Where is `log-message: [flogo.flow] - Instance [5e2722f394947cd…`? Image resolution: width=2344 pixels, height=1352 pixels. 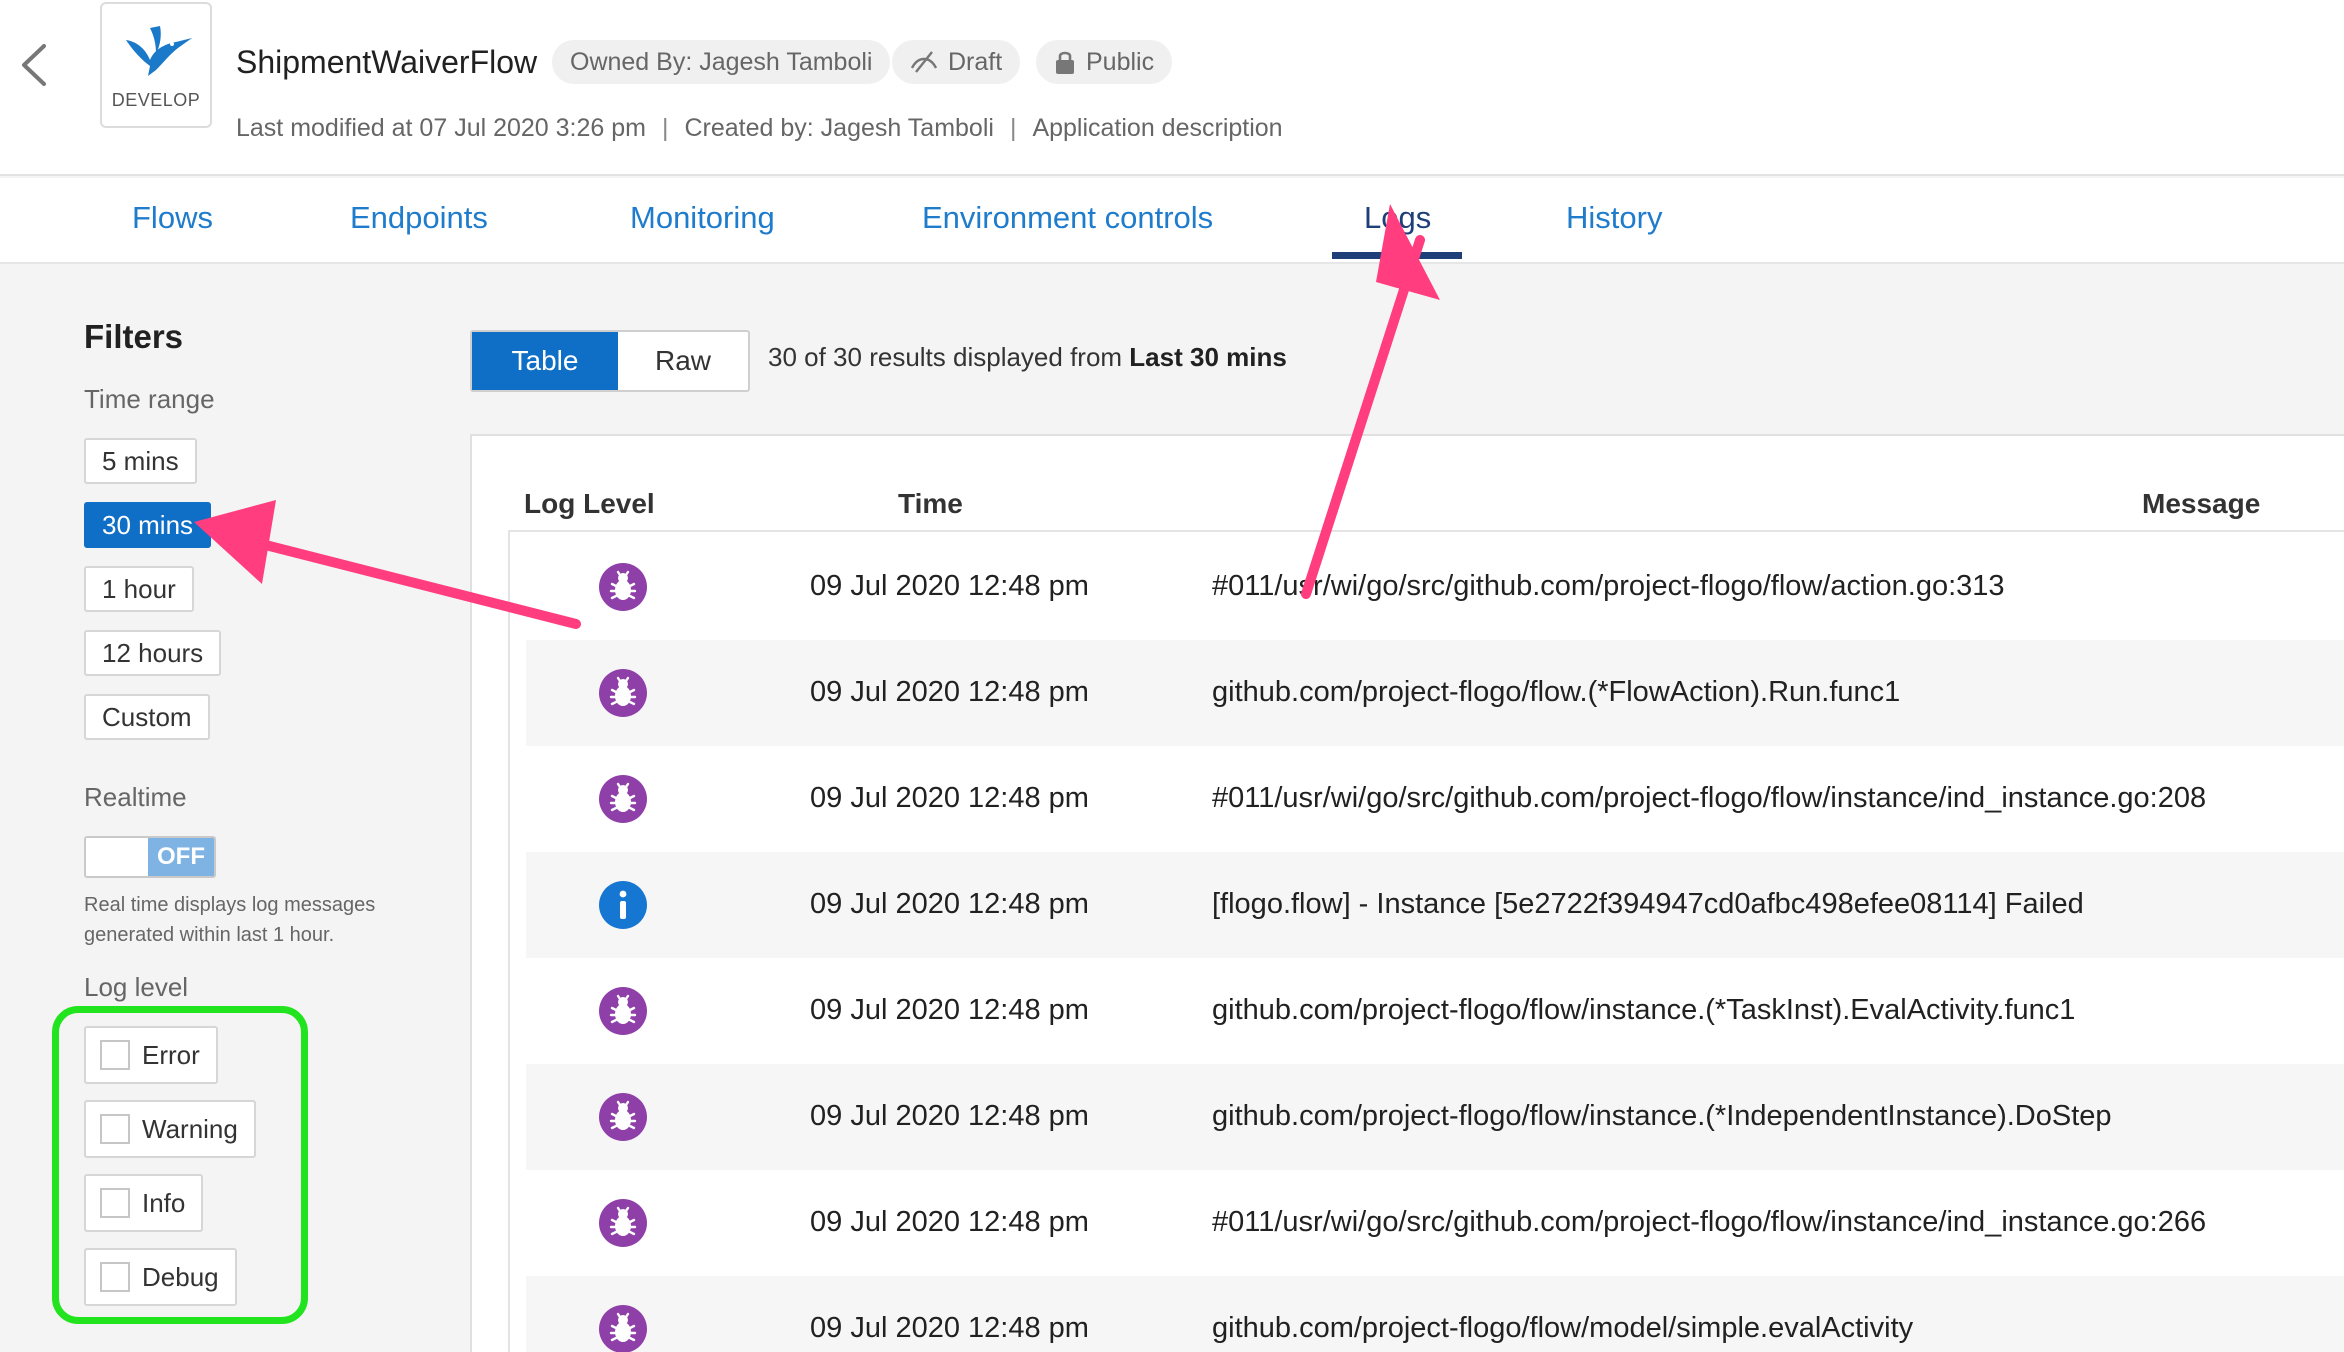 log-message: [flogo.flow] - Instance [5e2722f394947cd… is located at coordinates (1648, 904).